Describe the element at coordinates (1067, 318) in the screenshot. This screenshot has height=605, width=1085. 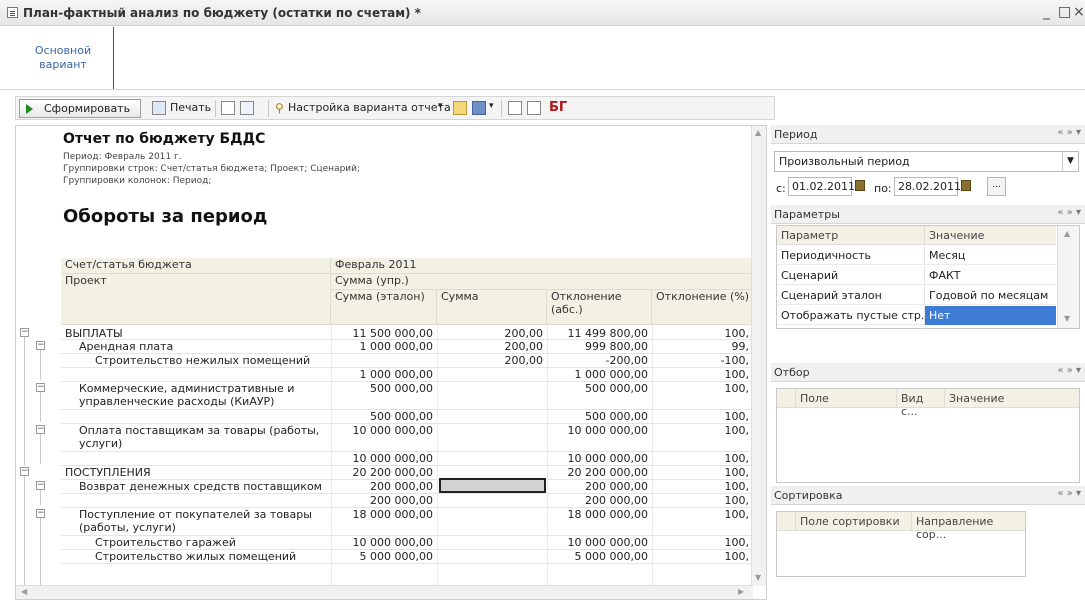
I see `scroll-down-icon: ▼` at that location.